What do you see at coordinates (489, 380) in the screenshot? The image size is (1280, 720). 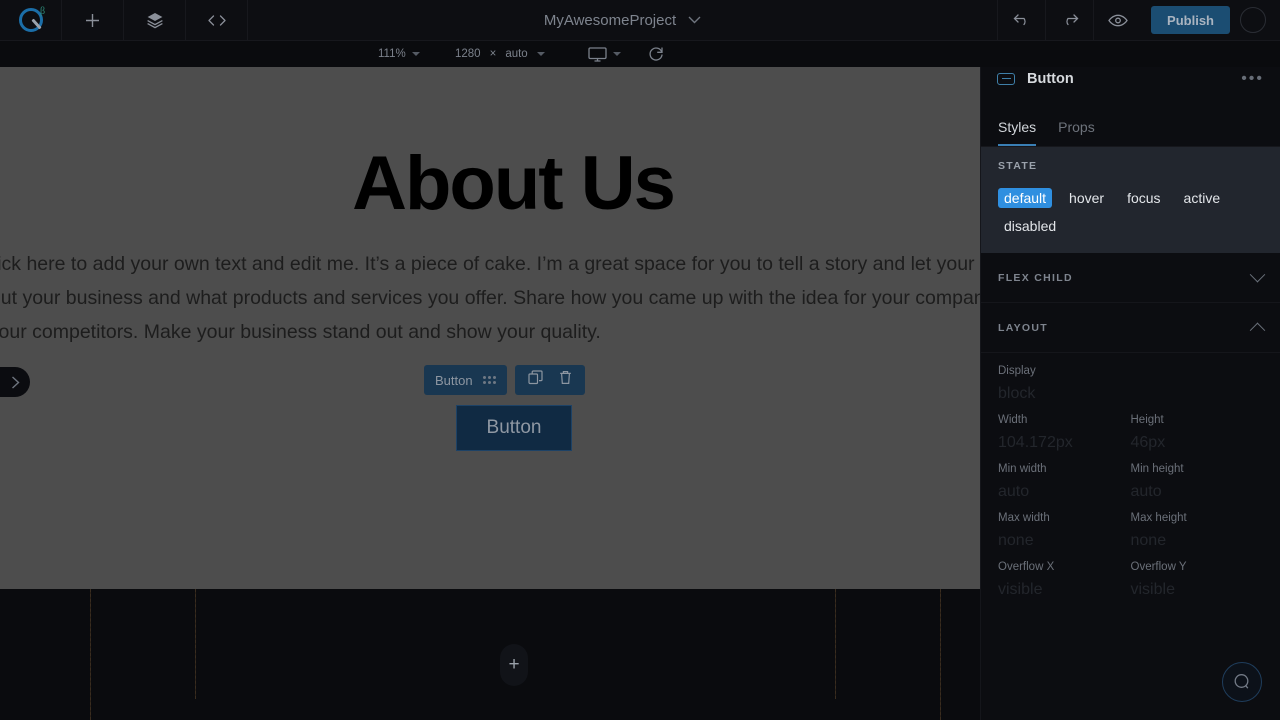 I see `drag-handle-icon` at bounding box center [489, 380].